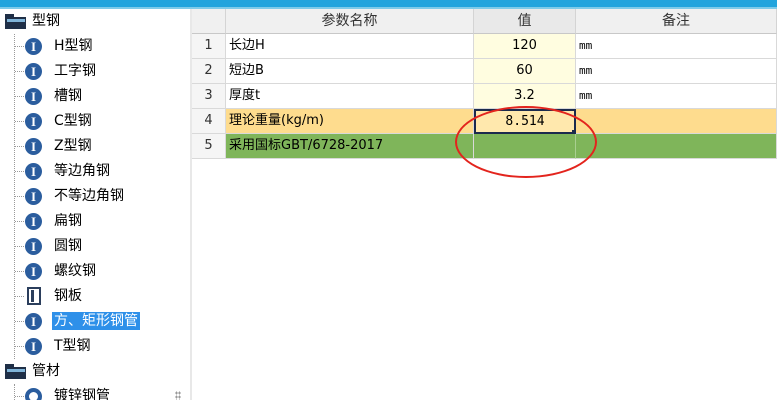  What do you see at coordinates (526, 142) in the screenshot?
I see `annotation-circle` at bounding box center [526, 142].